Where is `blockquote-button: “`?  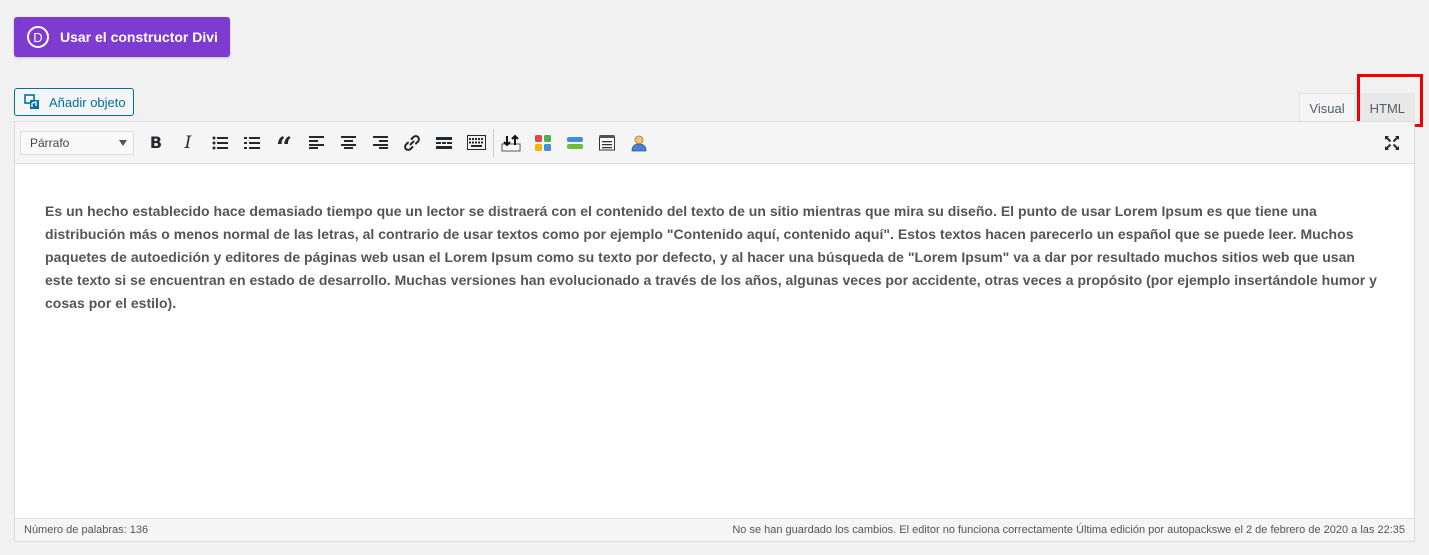
blockquote-button: “ is located at coordinates (284, 144).